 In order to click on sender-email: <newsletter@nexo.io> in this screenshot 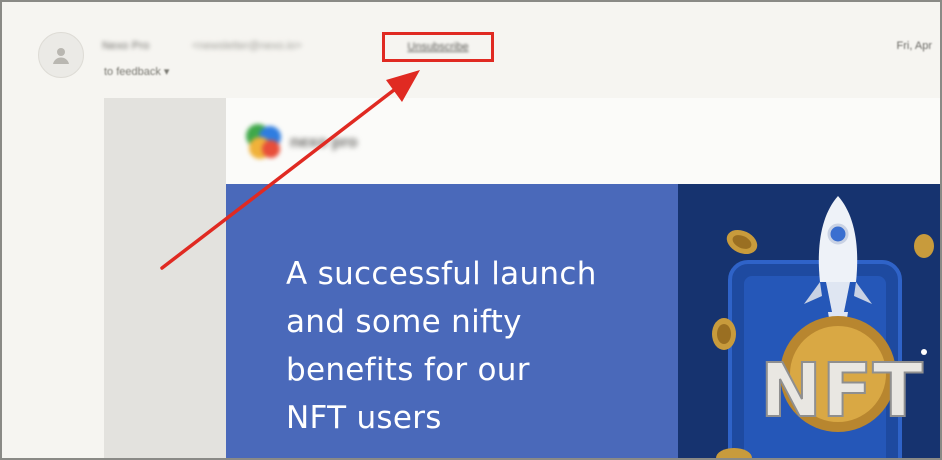, I will do `click(247, 46)`.